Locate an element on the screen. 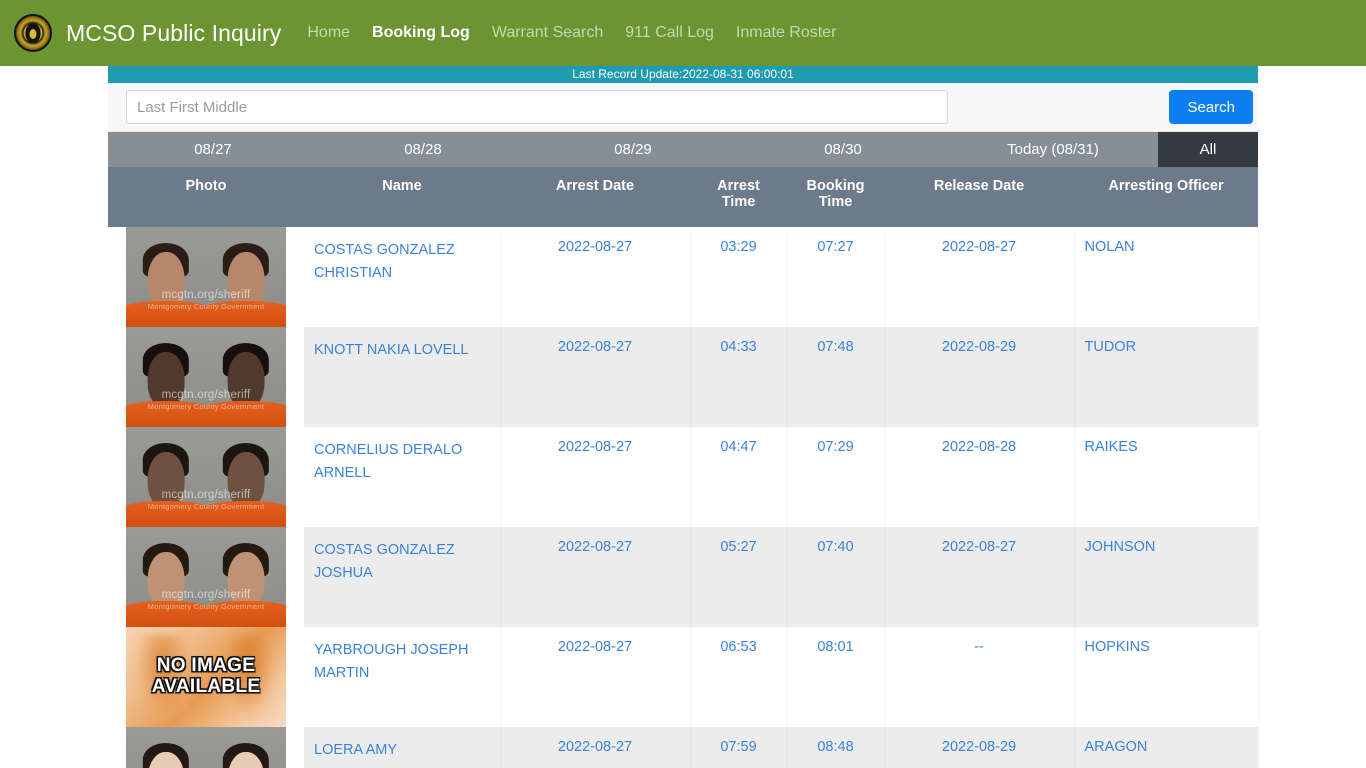  column-header-arrest-time: Arrest Time is located at coordinates (738, 197).